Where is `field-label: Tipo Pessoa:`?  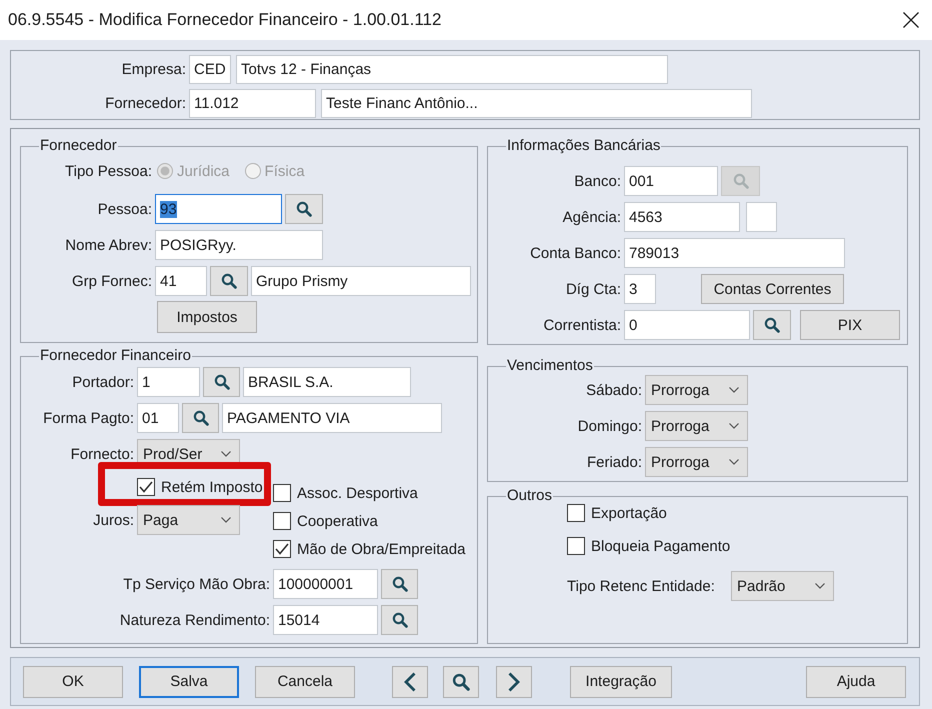
field-label: Tipo Pessoa: is located at coordinates (108, 171).